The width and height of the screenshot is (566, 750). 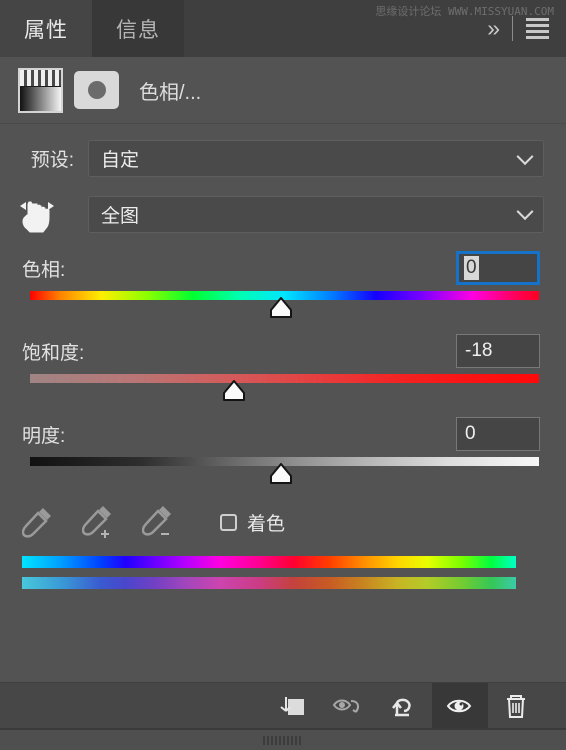 I want to click on reset-button, so click(x=404, y=706).